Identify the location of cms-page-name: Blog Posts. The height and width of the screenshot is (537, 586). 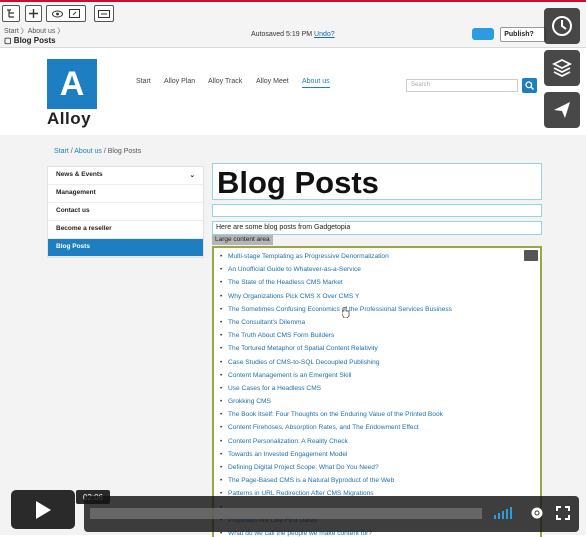
(34, 40).